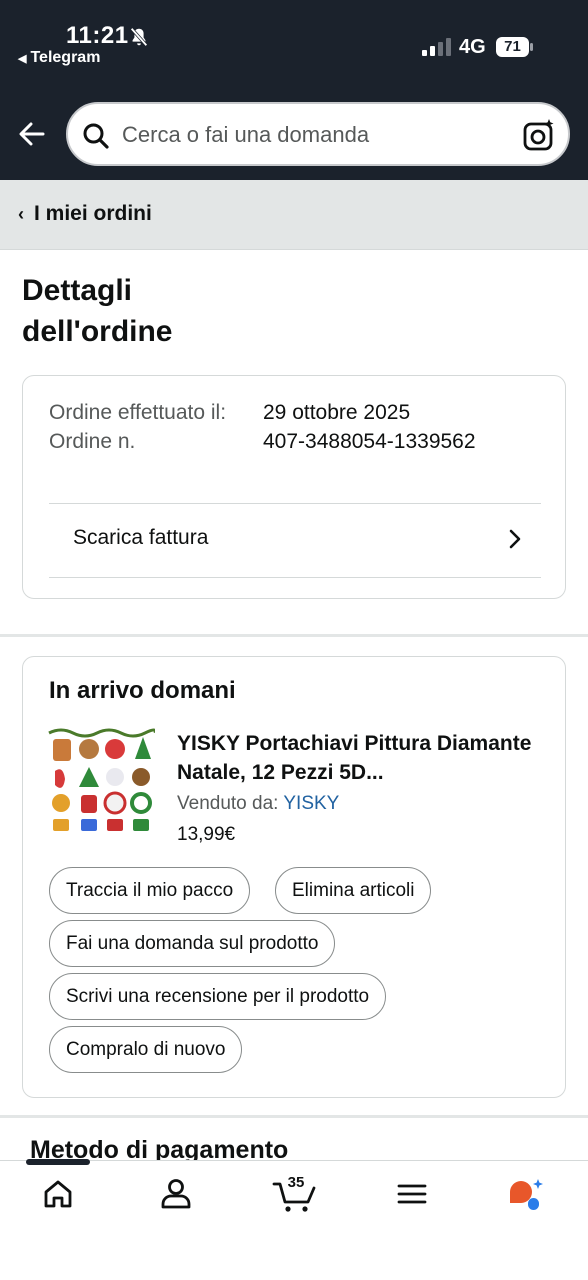 Image resolution: width=588 pixels, height=1280 pixels. What do you see at coordinates (296, 1182) in the screenshot?
I see `cart-count-badge: 35` at bounding box center [296, 1182].